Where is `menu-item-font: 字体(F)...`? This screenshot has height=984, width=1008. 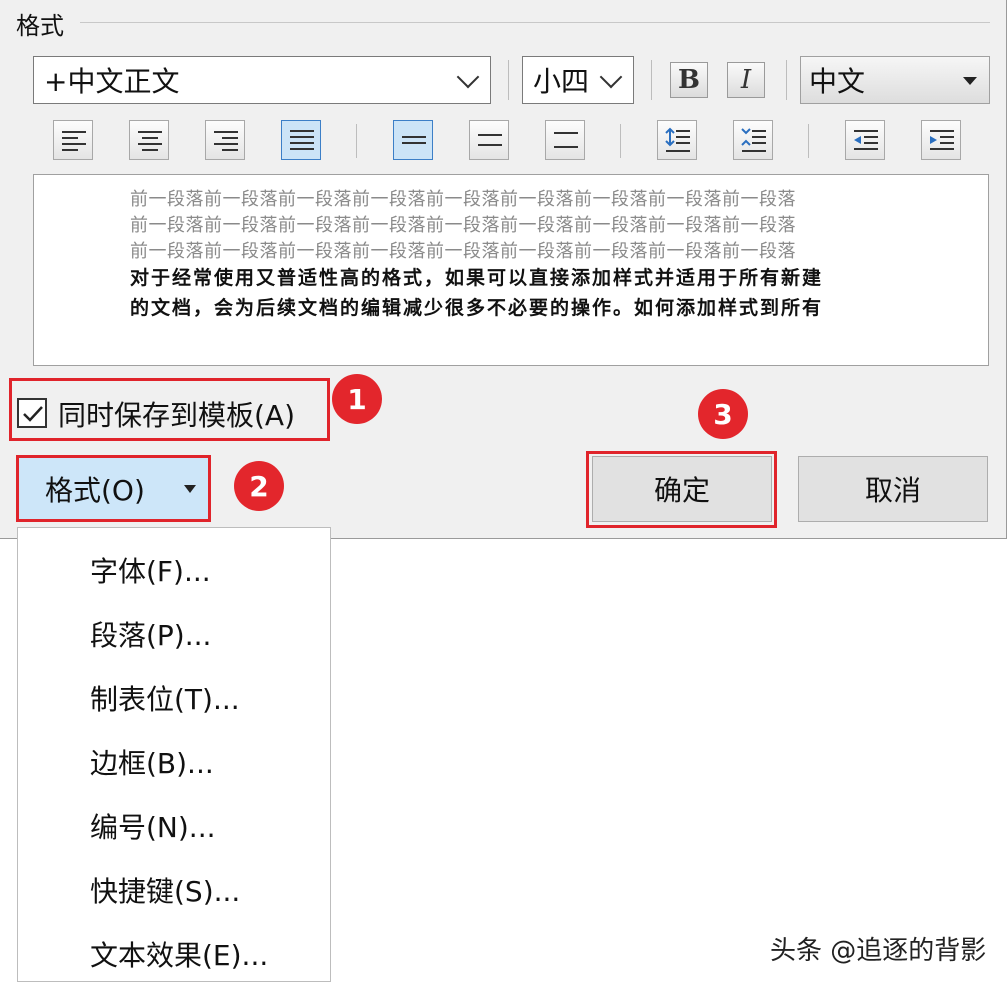
menu-item-font: 字体(F)... is located at coordinates (150, 570).